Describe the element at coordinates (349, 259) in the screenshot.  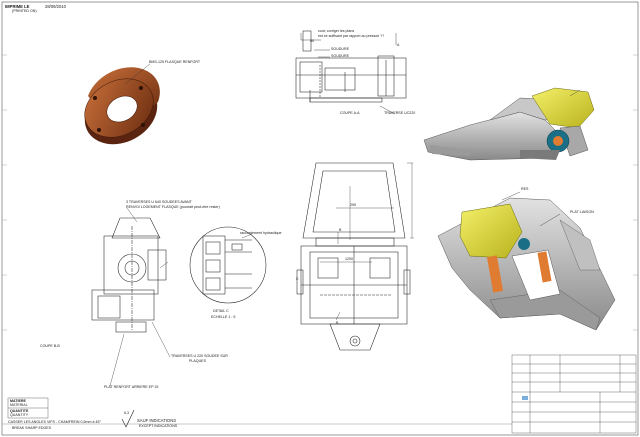
I see `dim-1200: 1200` at that location.